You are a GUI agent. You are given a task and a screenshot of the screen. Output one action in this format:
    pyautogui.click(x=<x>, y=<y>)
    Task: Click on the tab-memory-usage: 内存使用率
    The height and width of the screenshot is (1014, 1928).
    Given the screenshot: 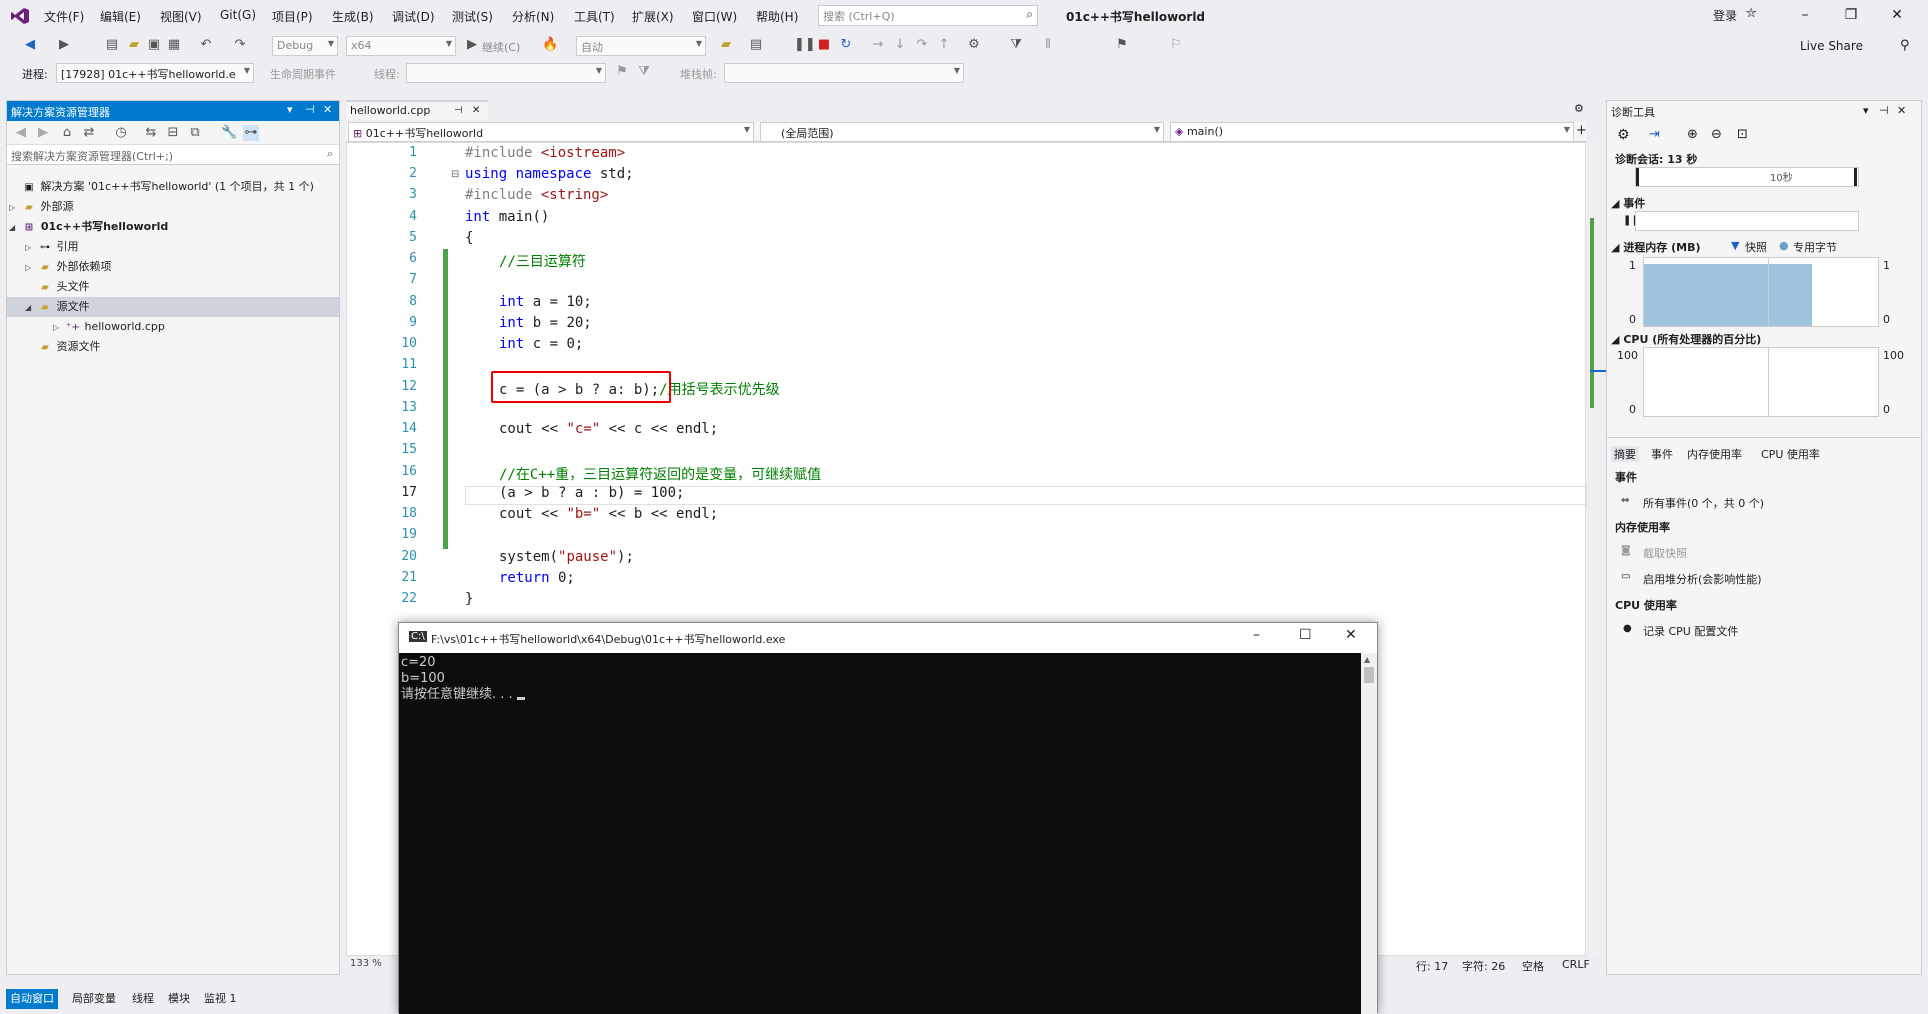 What is the action you would take?
    pyautogui.click(x=1714, y=454)
    